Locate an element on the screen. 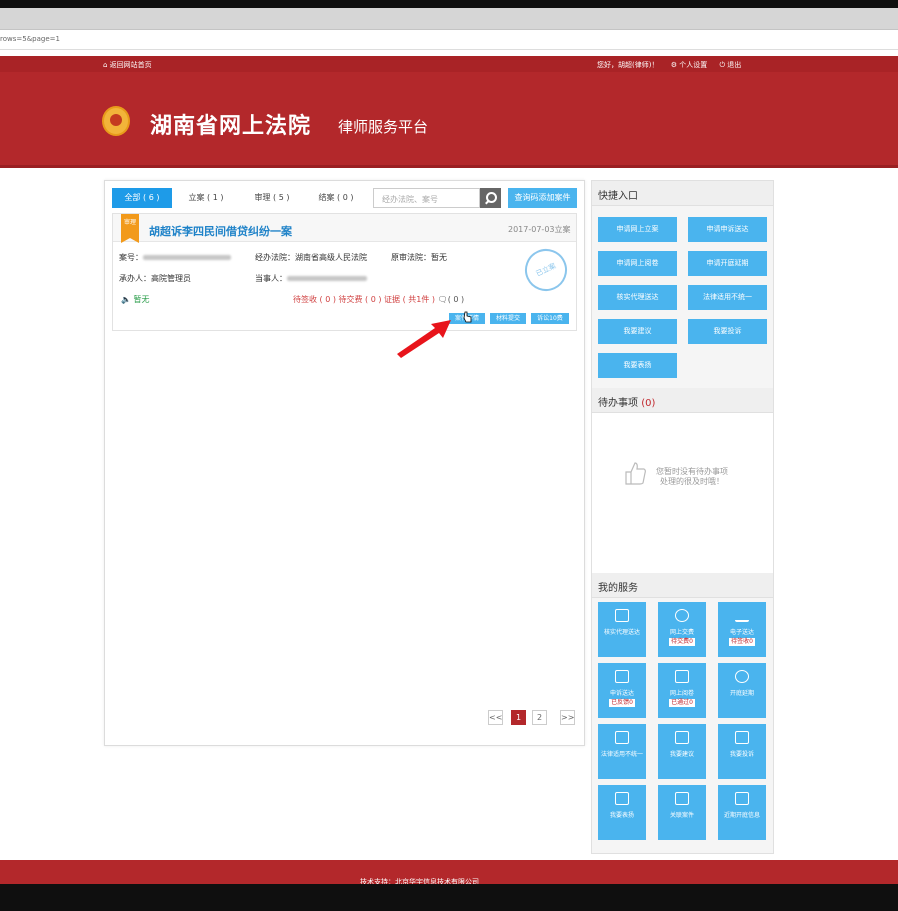  case-date: 2017-07-03立案 is located at coordinates (539, 229).